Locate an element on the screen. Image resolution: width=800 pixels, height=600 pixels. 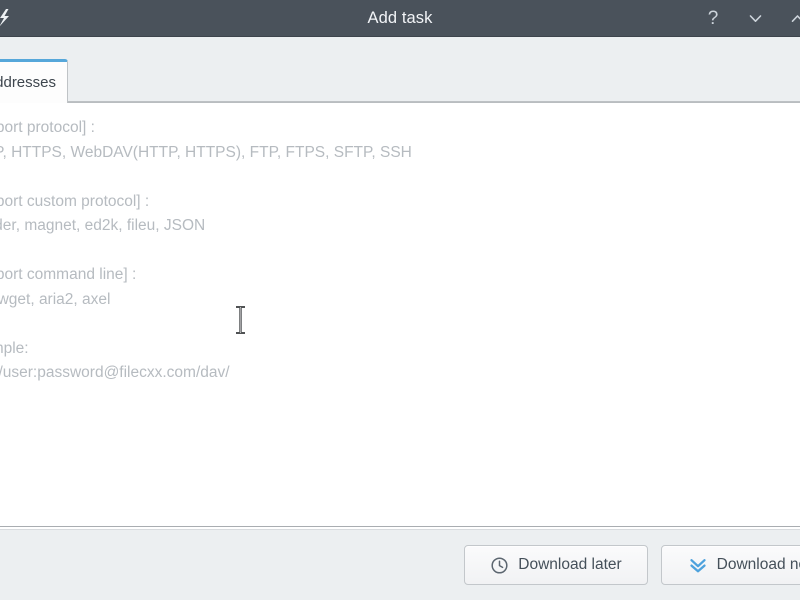
text-ibeam-cursor is located at coordinates (240, 320).